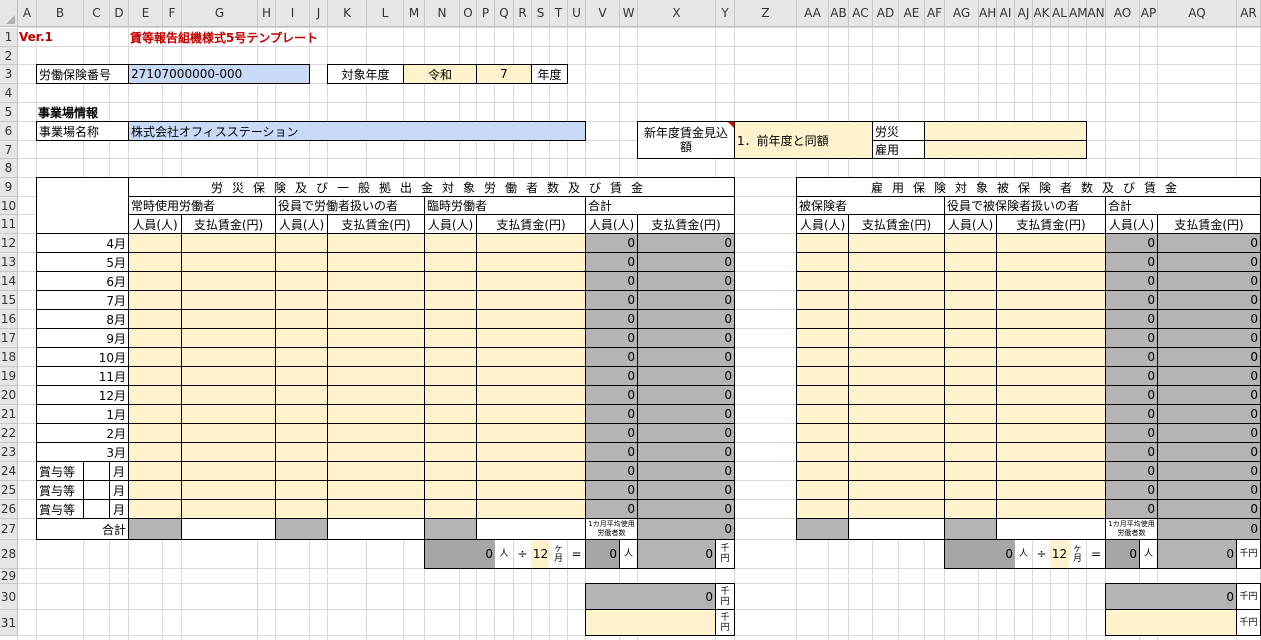 This screenshot has height=640, width=1261. I want to click on column-header: S, so click(541, 13).